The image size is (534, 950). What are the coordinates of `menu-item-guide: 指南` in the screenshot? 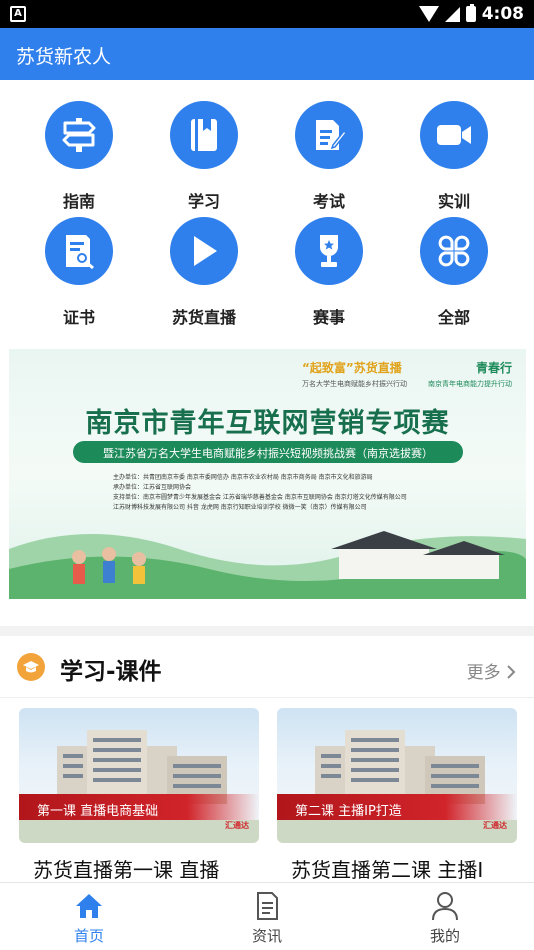 It's located at (79, 153).